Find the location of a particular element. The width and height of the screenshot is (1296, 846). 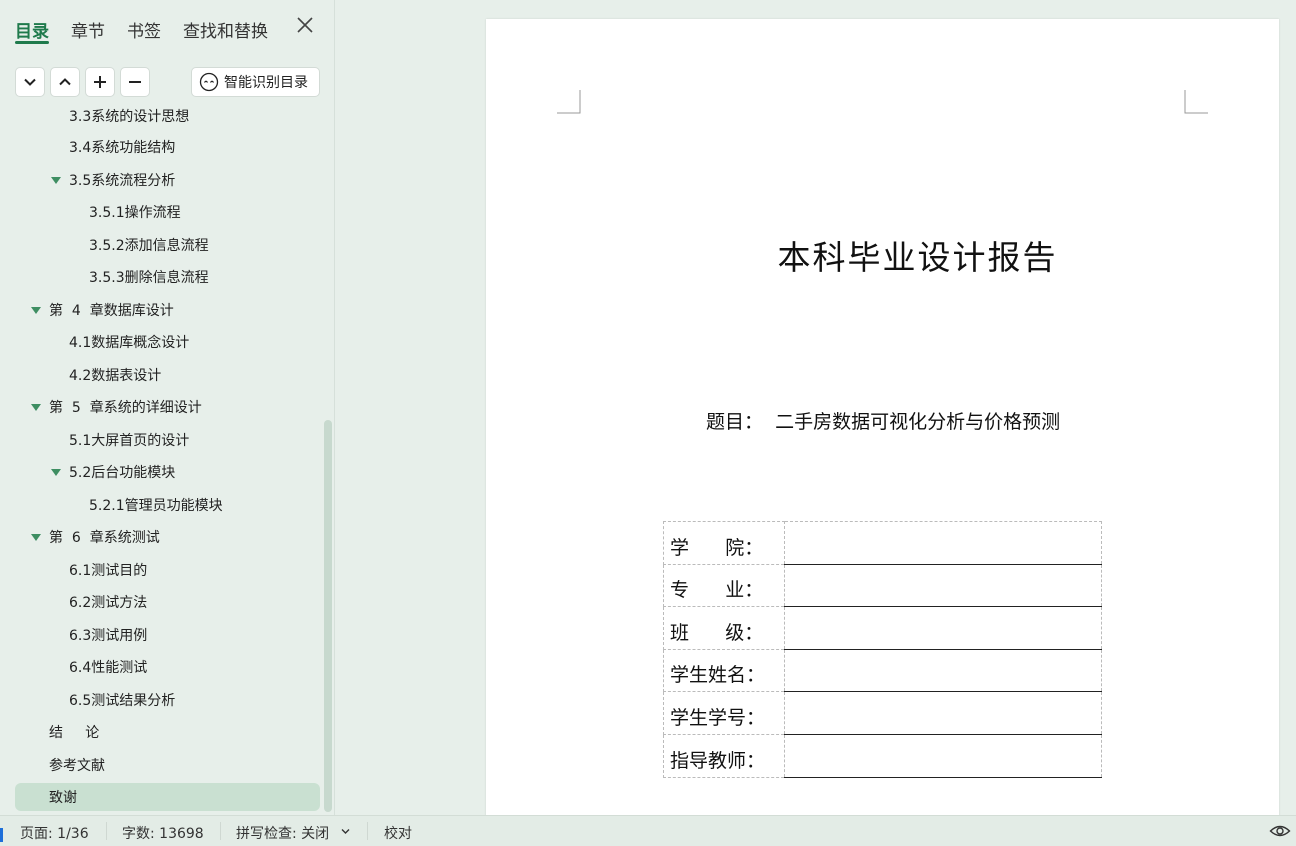

tab-sections: 章节 is located at coordinates (88, 29).